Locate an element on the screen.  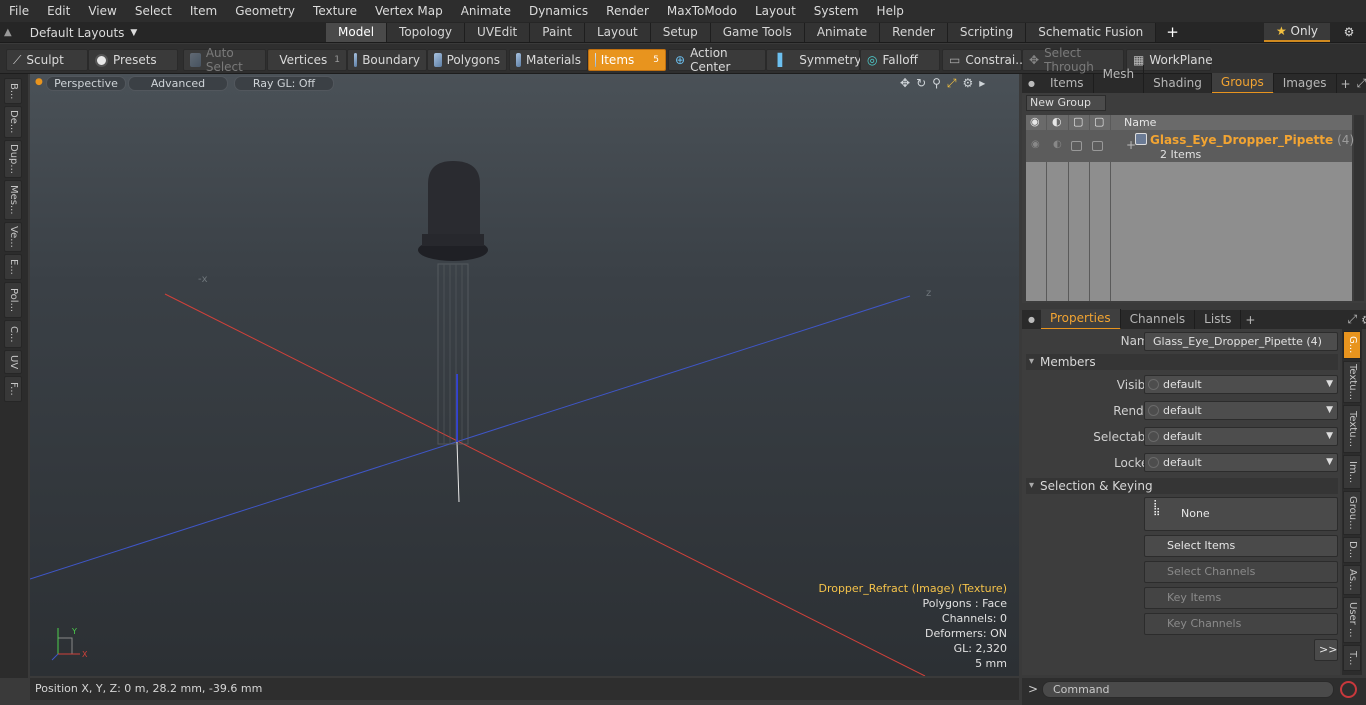
vertices-button: Vertices 1 is located at coordinates (307, 60).